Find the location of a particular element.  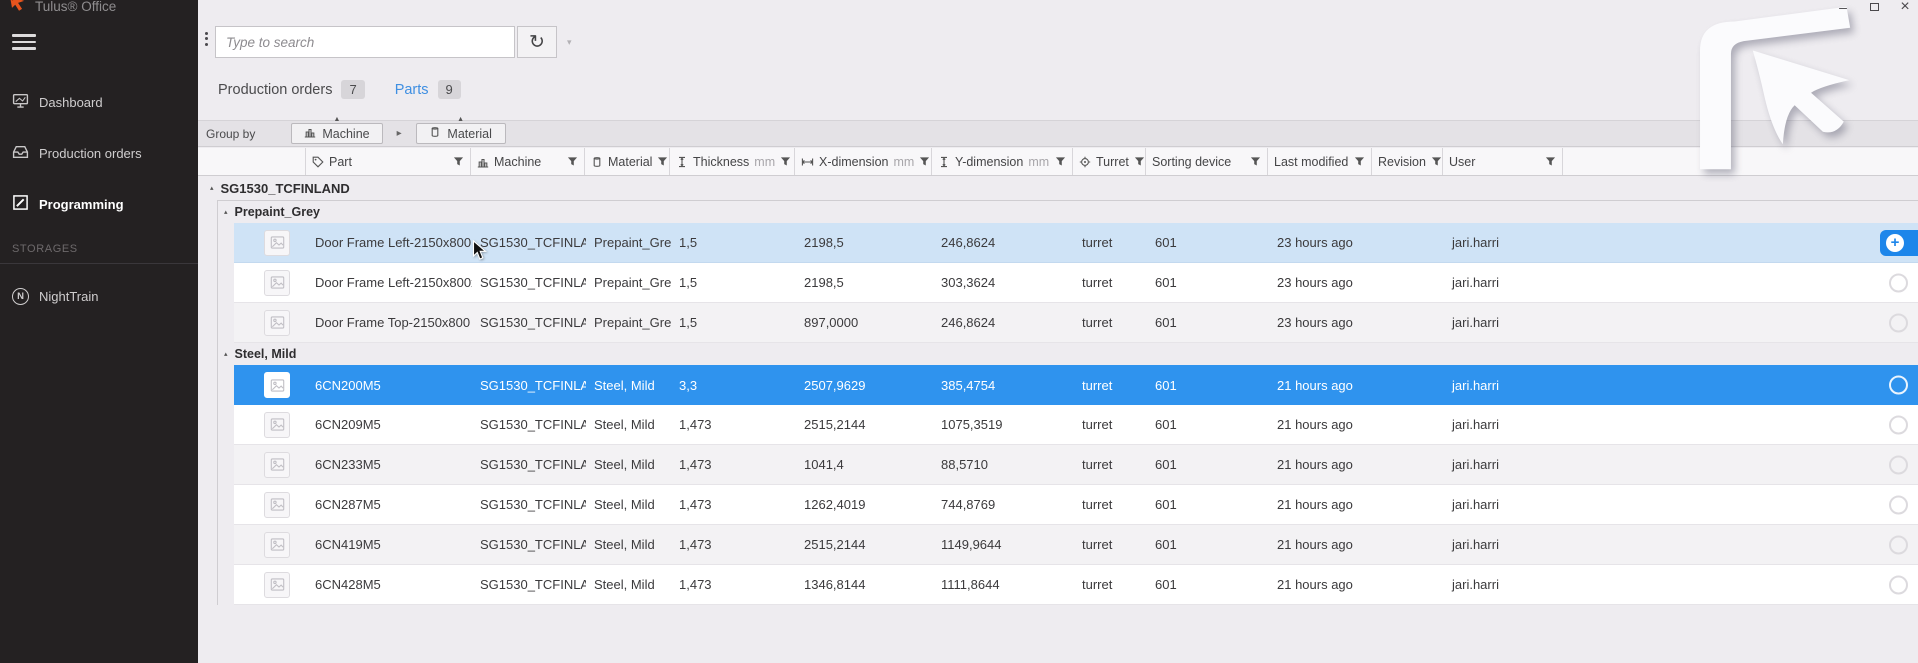

part-cell: Door Frame Left-2150x800x50 is located at coordinates (393, 282).